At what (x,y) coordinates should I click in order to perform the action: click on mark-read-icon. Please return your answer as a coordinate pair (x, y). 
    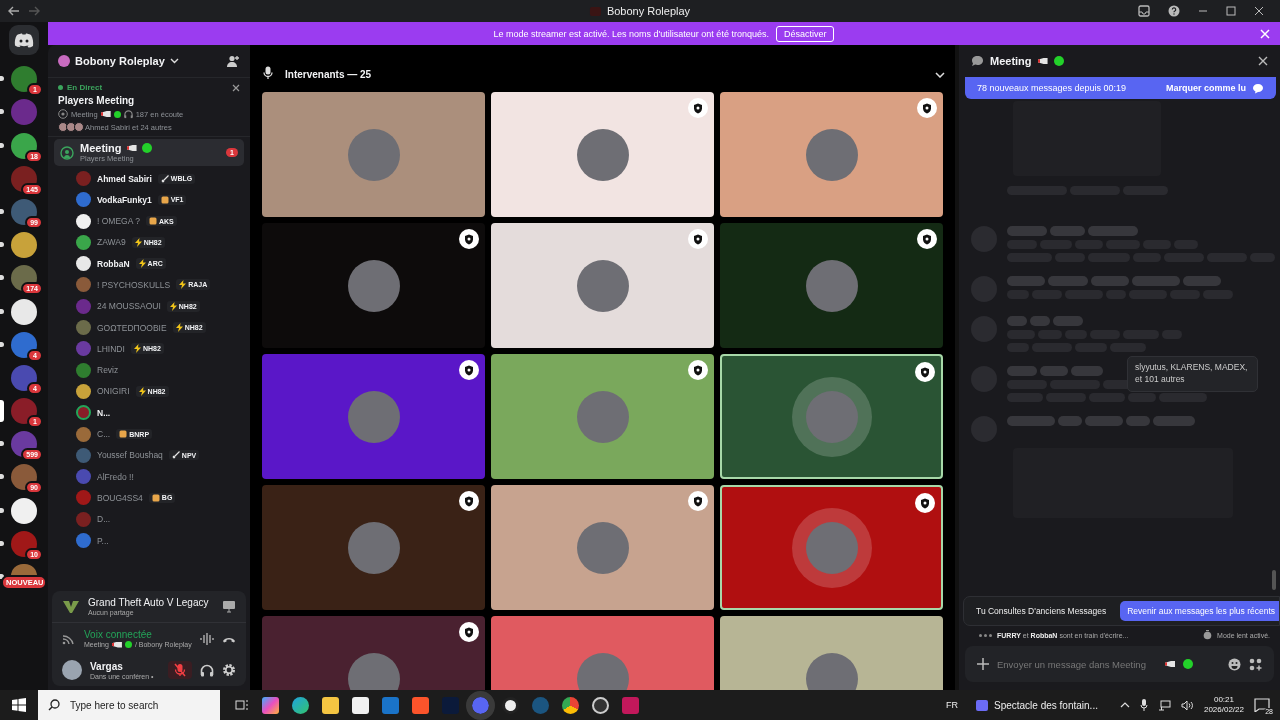
    Looking at the image, I should click on (1258, 88).